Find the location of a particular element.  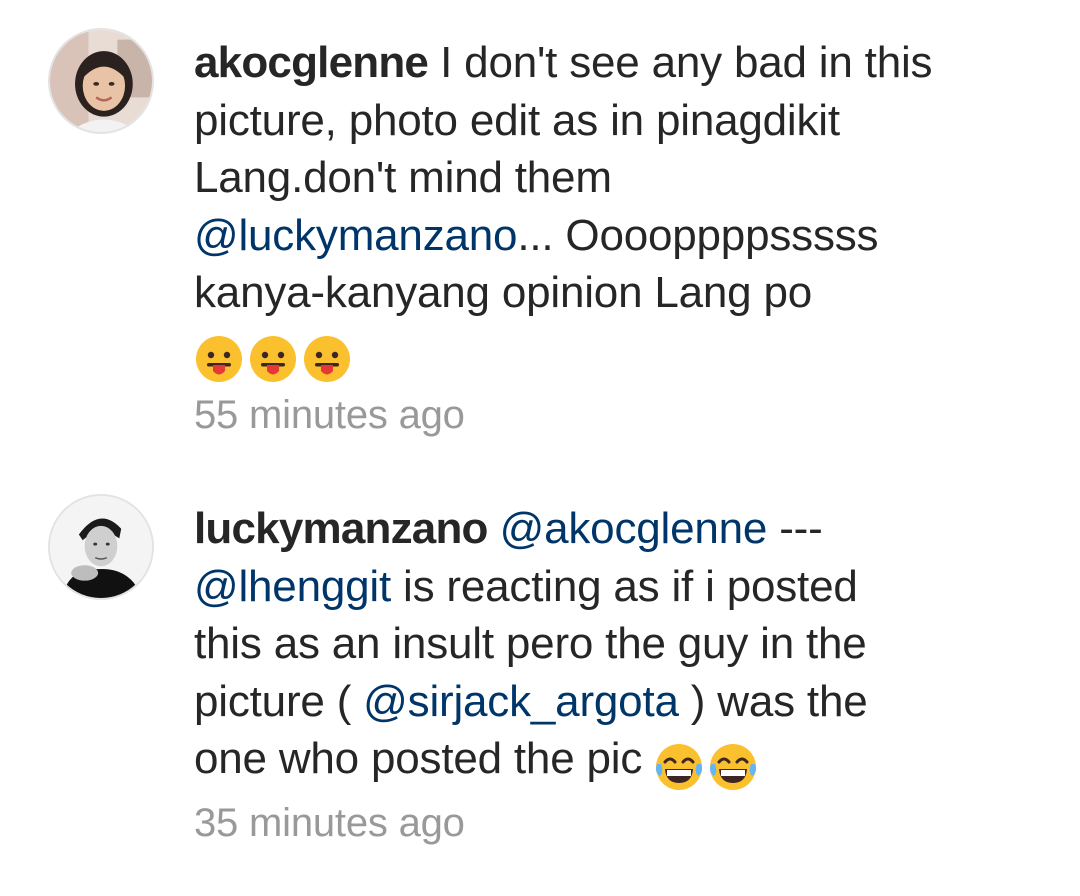

mention-link: @lhenggit is located at coordinates (292, 586).